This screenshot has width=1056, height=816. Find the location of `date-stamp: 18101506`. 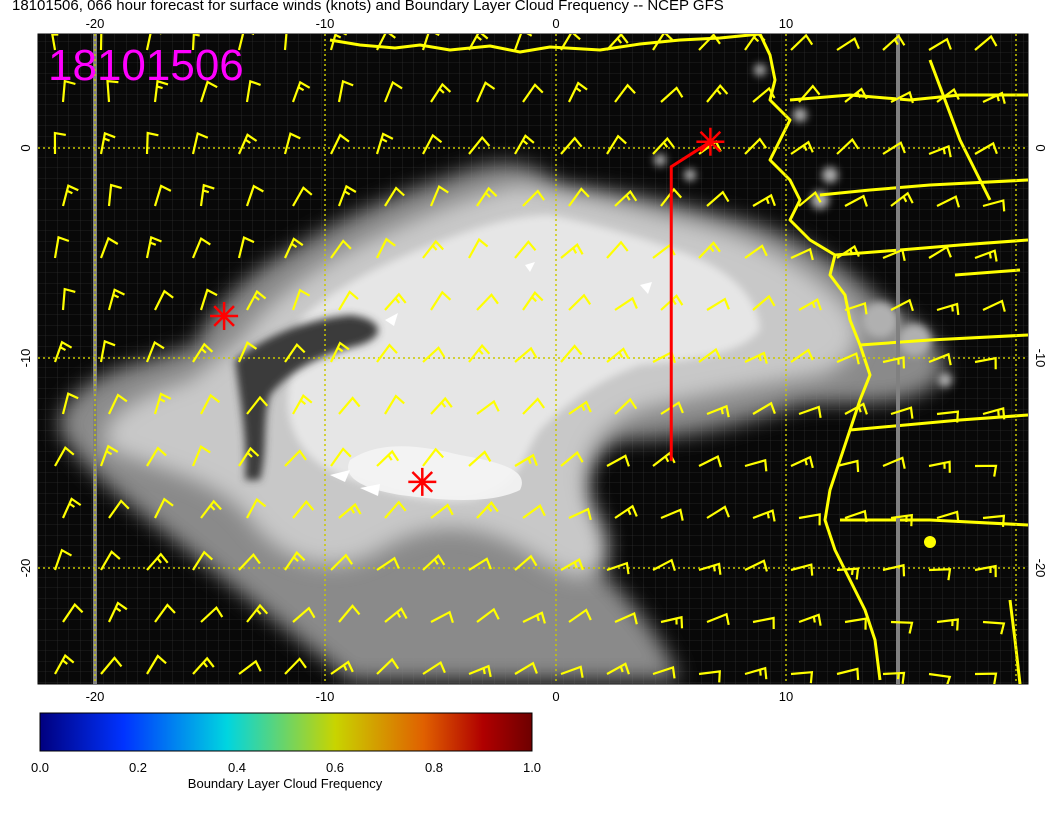

date-stamp: 18101506 is located at coordinates (146, 65).